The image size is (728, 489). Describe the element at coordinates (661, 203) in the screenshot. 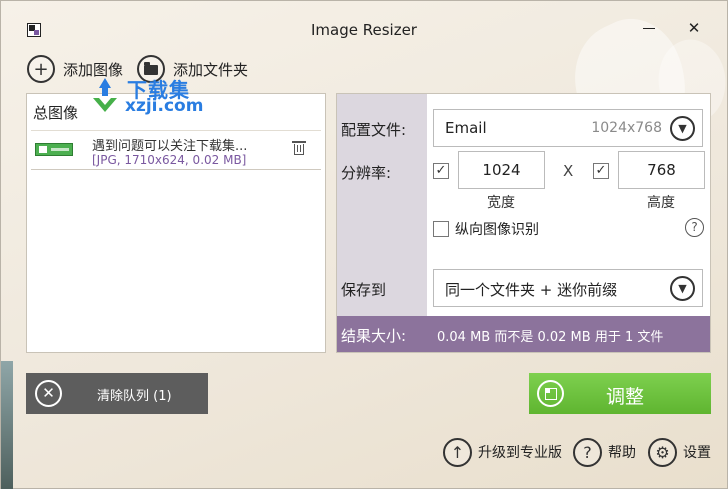

I see `height-label: 高度` at that location.